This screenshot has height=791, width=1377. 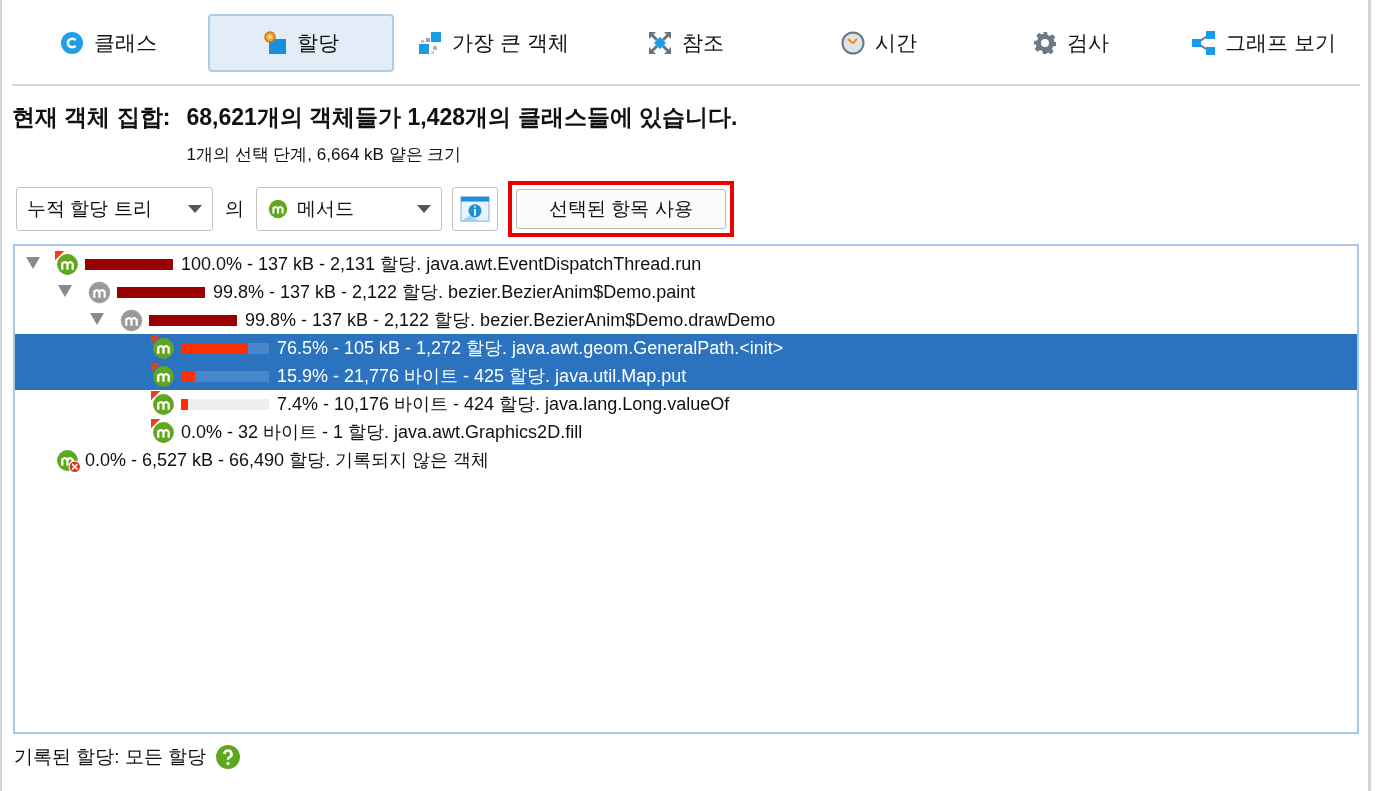 I want to click on tab: 검사, so click(x=1071, y=43).